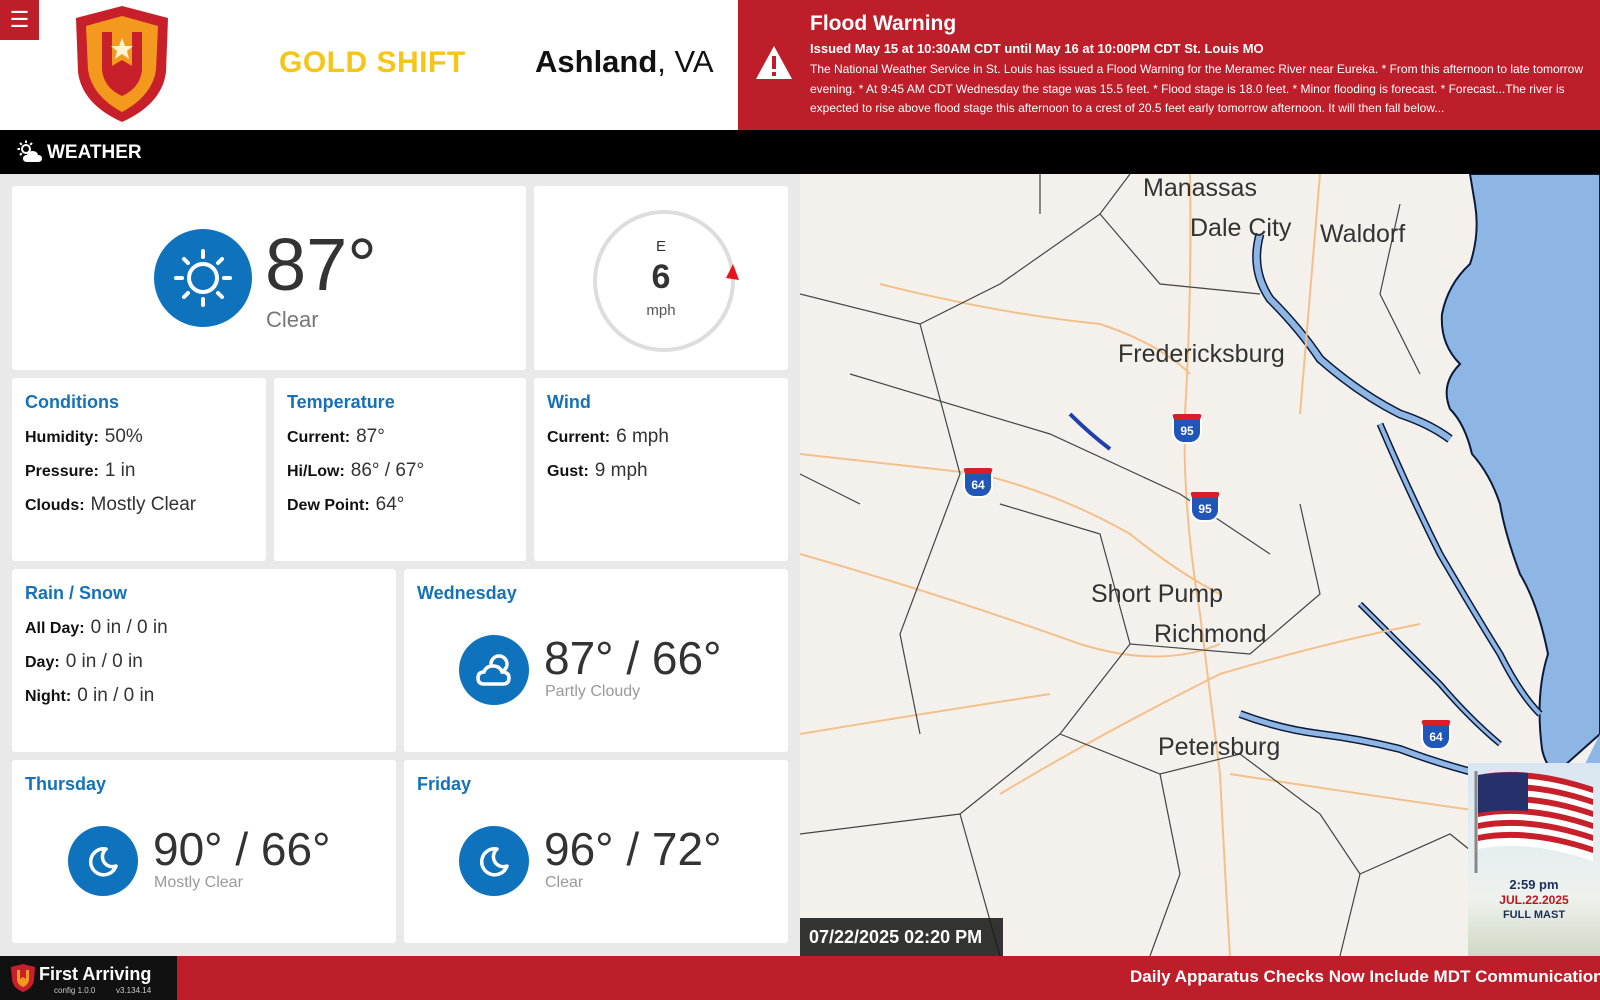  I want to click on gust-label: Gust:, so click(568, 471).